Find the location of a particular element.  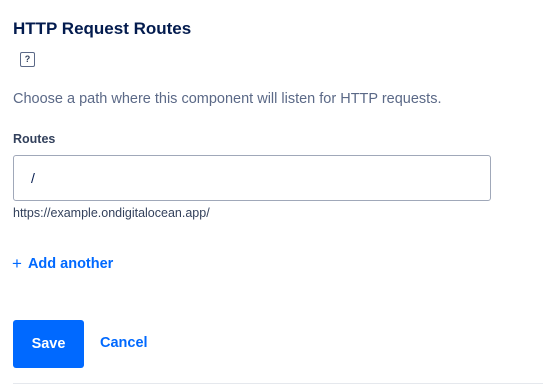

route-url-hint: https://example.ondigitalocean.app/ is located at coordinates (111, 213).